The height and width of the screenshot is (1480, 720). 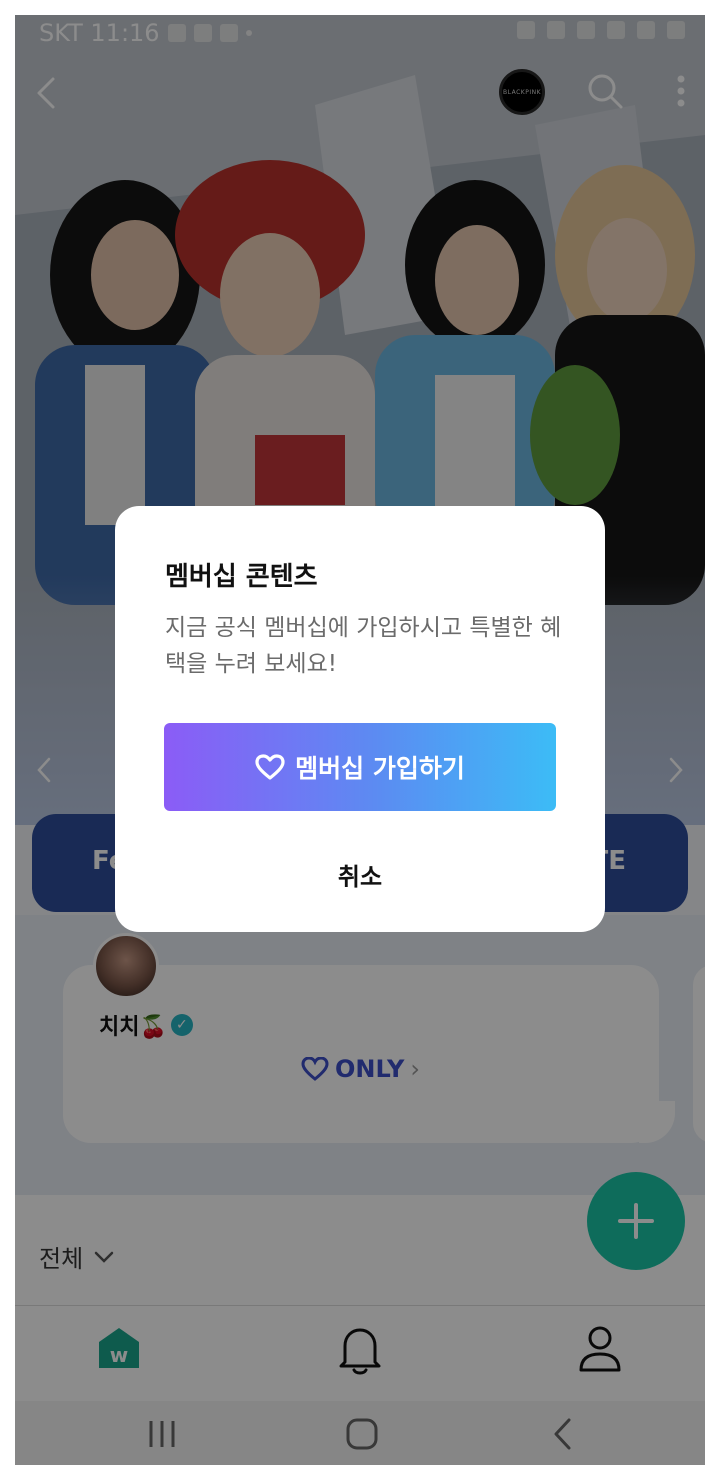 I want to click on join-membership-button: 멤버십 가입하기, so click(x=360, y=767).